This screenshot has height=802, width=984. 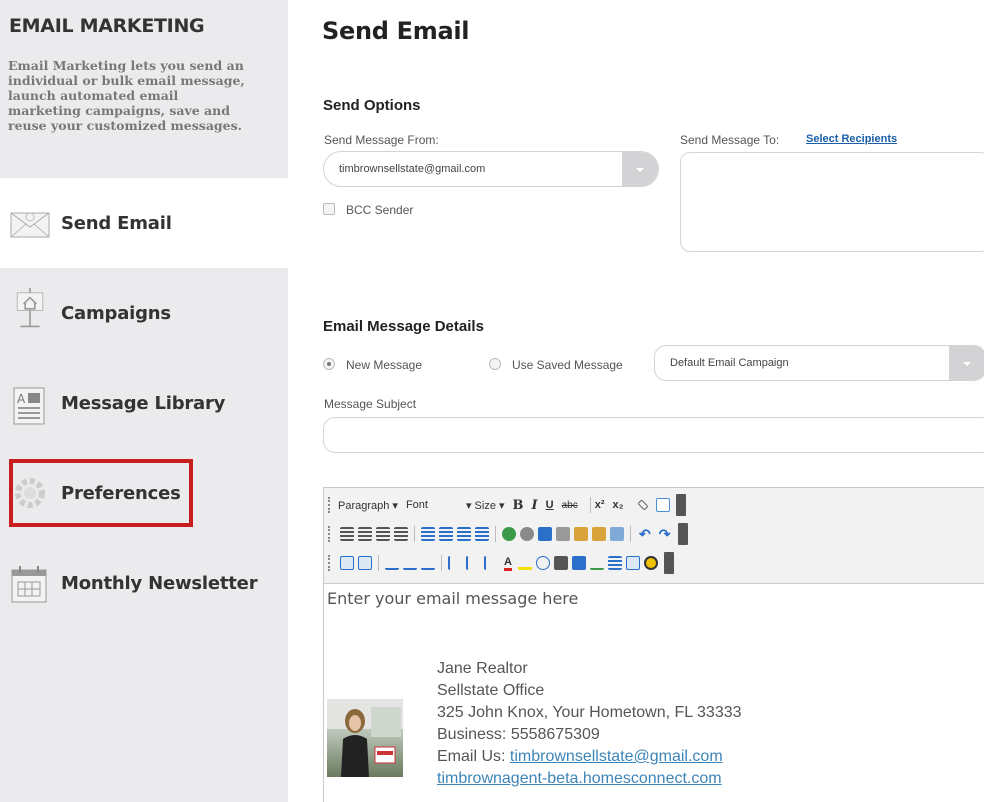 I want to click on sidebar-item-message-library: A Message Library, so click(x=144, y=403).